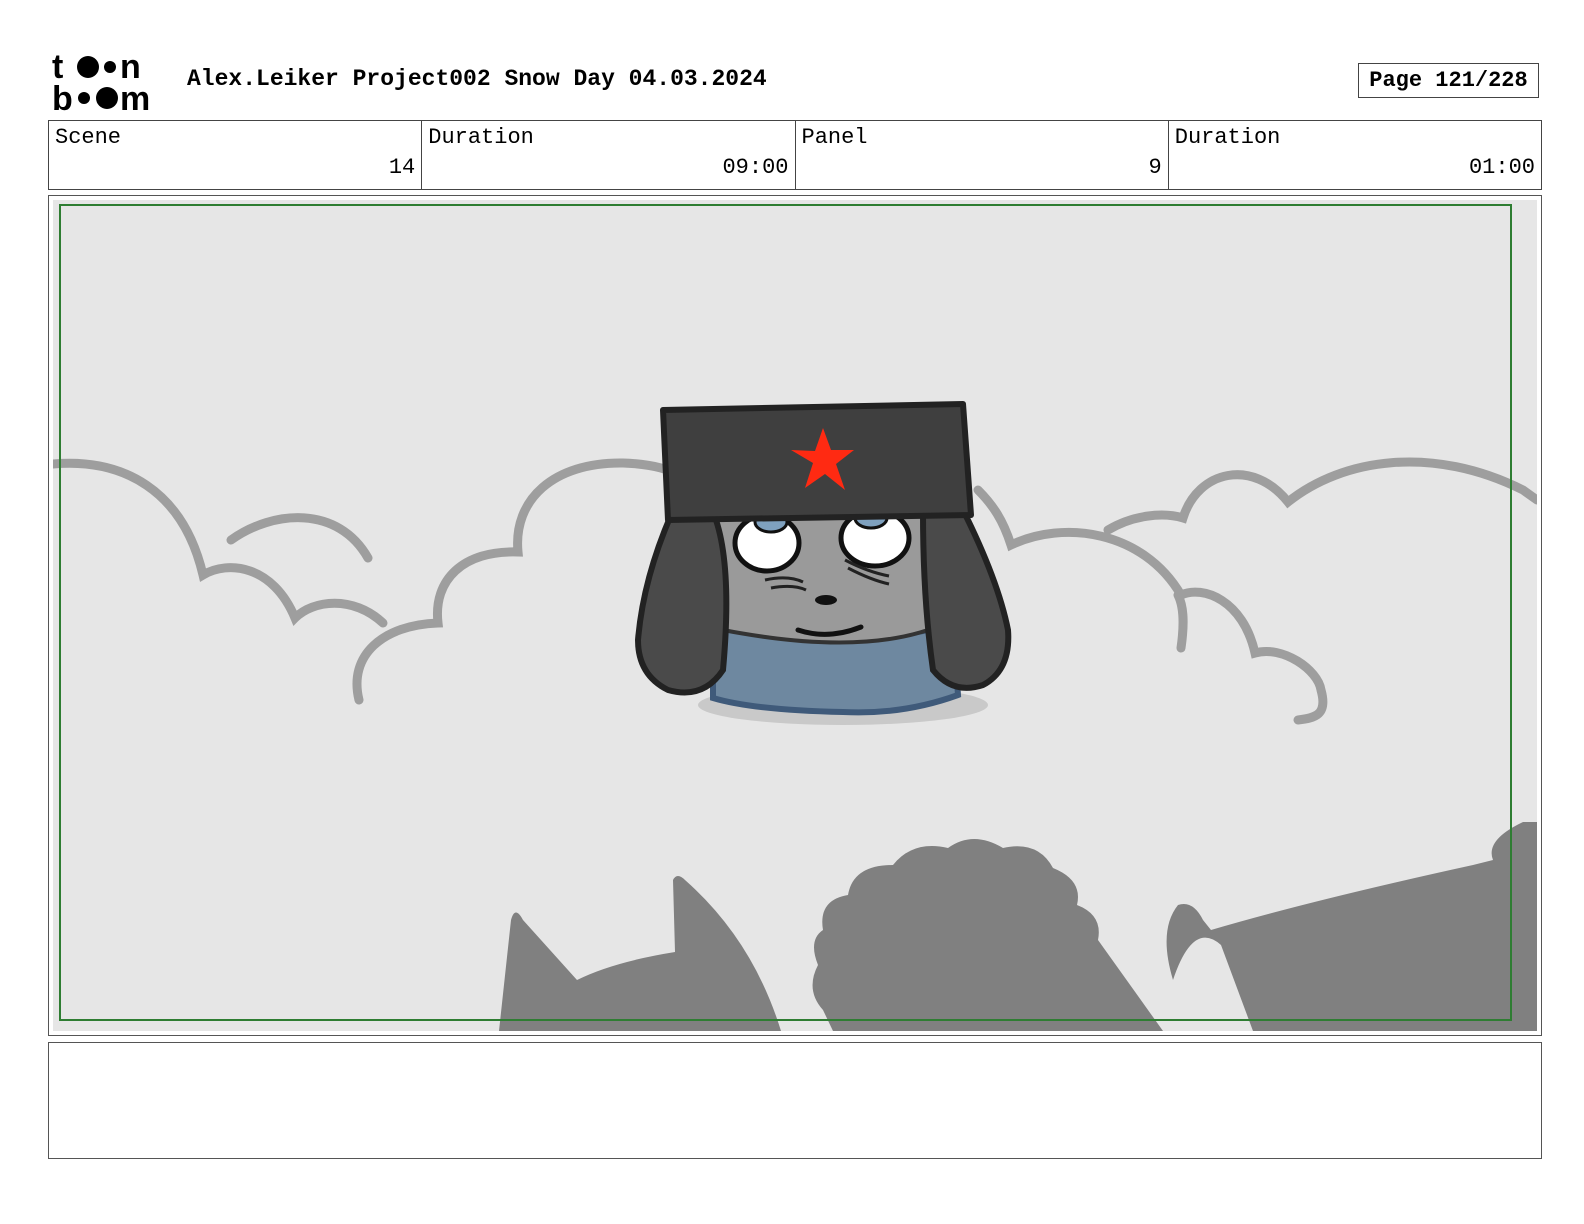 Image resolution: width=1584 pixels, height=1224 pixels. I want to click on page-number: Page 121/228, so click(1448, 80).